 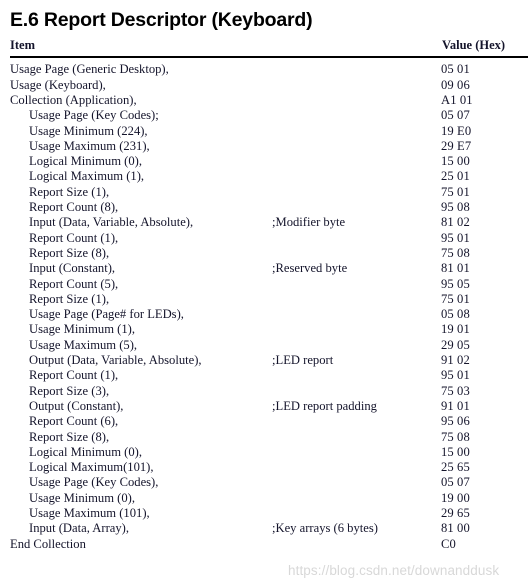 What do you see at coordinates (48, 543) in the screenshot?
I see `row-item-cell: End Collection` at bounding box center [48, 543].